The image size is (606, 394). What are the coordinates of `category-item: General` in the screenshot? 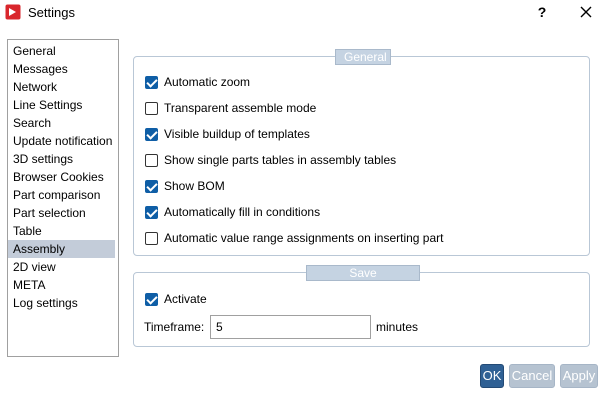 It's located at (63, 51).